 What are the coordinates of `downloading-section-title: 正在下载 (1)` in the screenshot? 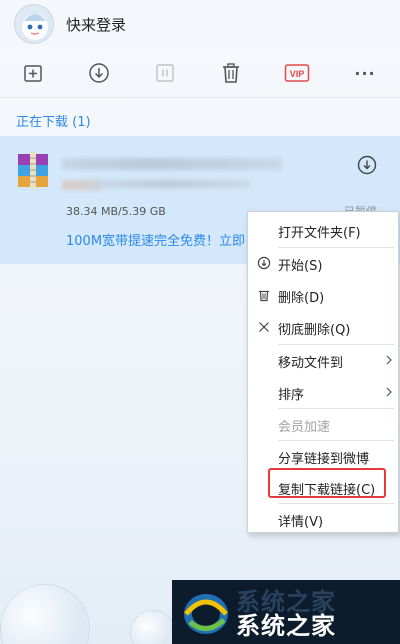 It's located at (53, 122).